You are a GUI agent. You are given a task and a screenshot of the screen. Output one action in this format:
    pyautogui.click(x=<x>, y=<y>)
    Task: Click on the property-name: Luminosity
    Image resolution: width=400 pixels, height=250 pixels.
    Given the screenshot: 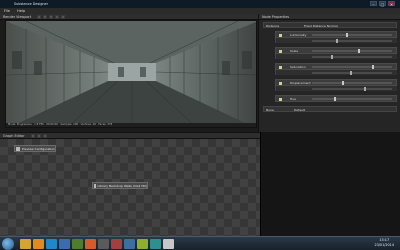 What is the action you would take?
    pyautogui.click(x=298, y=35)
    